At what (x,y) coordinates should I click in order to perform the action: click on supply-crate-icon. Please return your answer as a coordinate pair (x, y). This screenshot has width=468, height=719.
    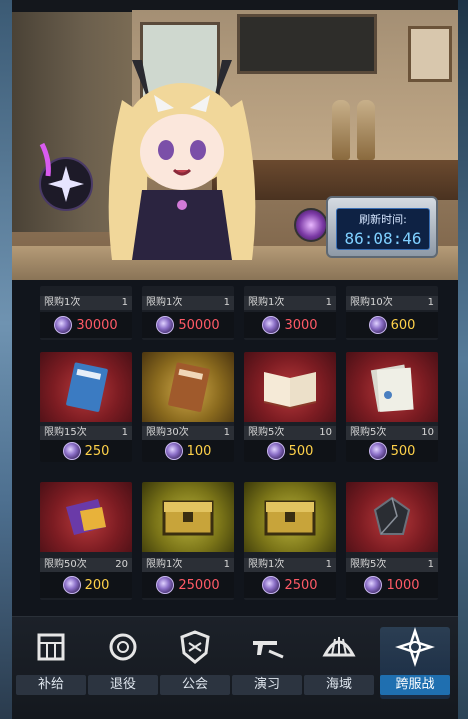
    Looking at the image, I should click on (51, 647).